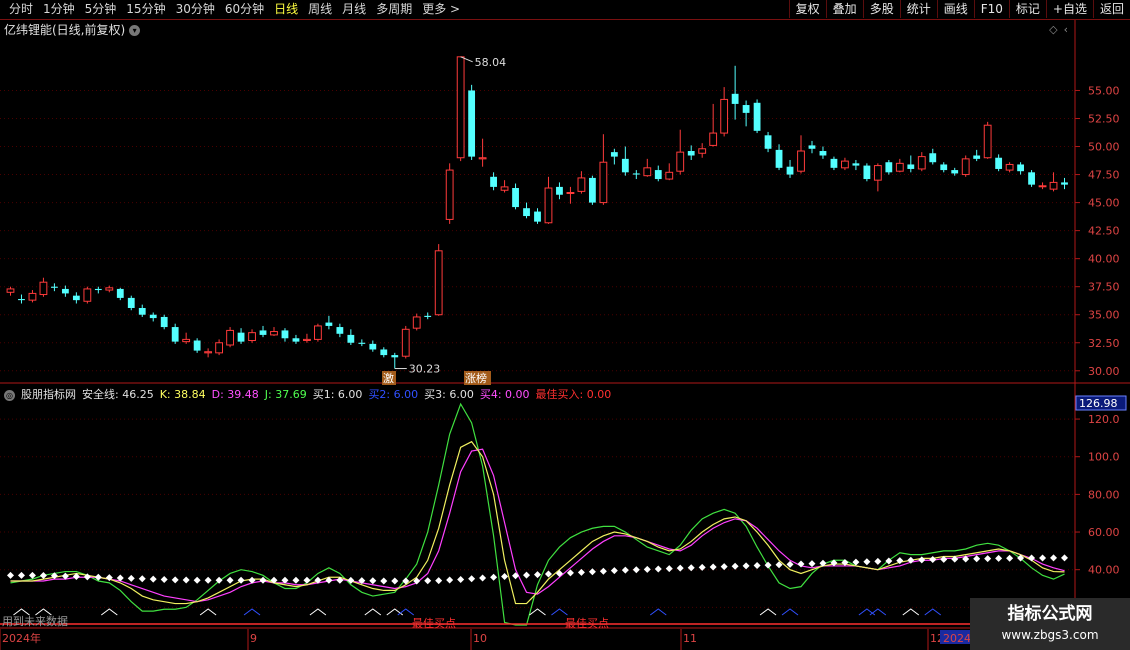 Image resolution: width=1130 pixels, height=650 pixels. I want to click on price-tick-label: 47.50, so click(1104, 175).